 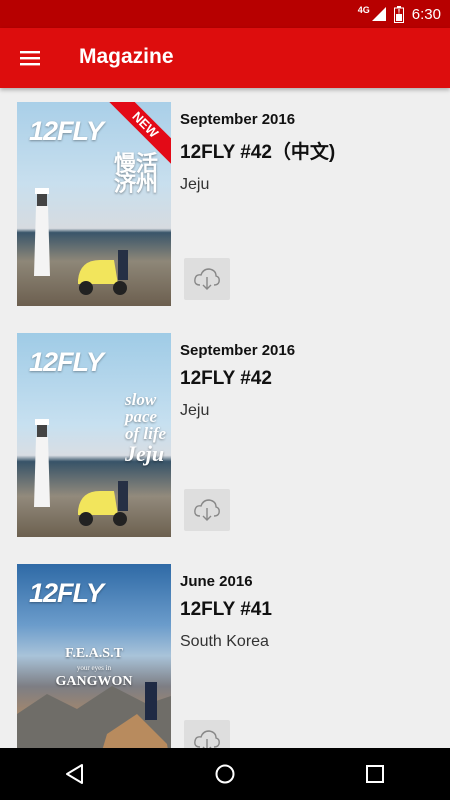 I want to click on clock: 6:30, so click(x=426, y=14).